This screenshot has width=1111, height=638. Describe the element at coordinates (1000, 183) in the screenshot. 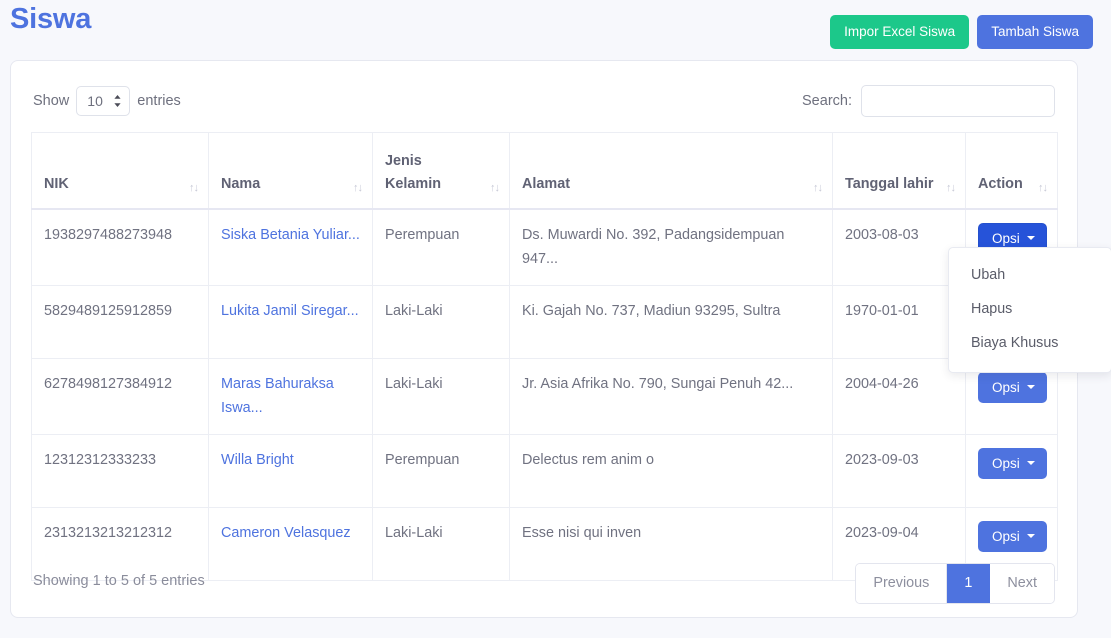

I see `column-label-action: Action` at that location.